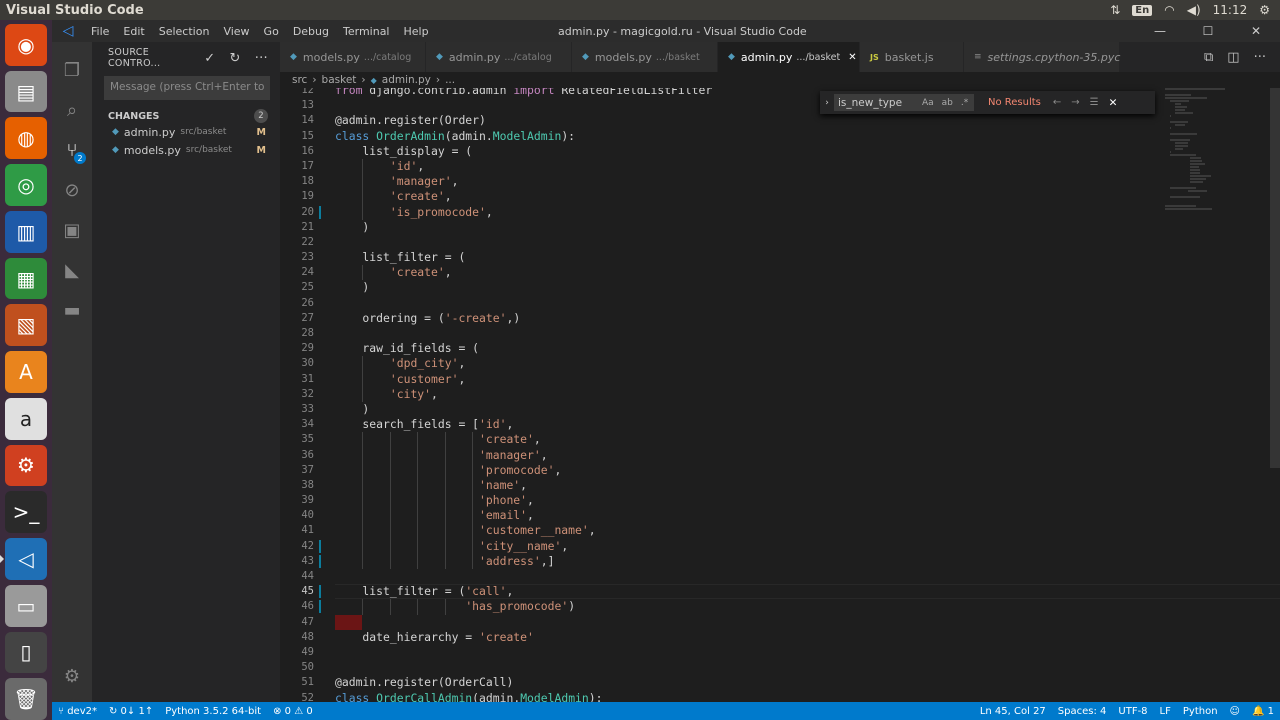  I want to click on notifications: 🔔 1, so click(1263, 711).